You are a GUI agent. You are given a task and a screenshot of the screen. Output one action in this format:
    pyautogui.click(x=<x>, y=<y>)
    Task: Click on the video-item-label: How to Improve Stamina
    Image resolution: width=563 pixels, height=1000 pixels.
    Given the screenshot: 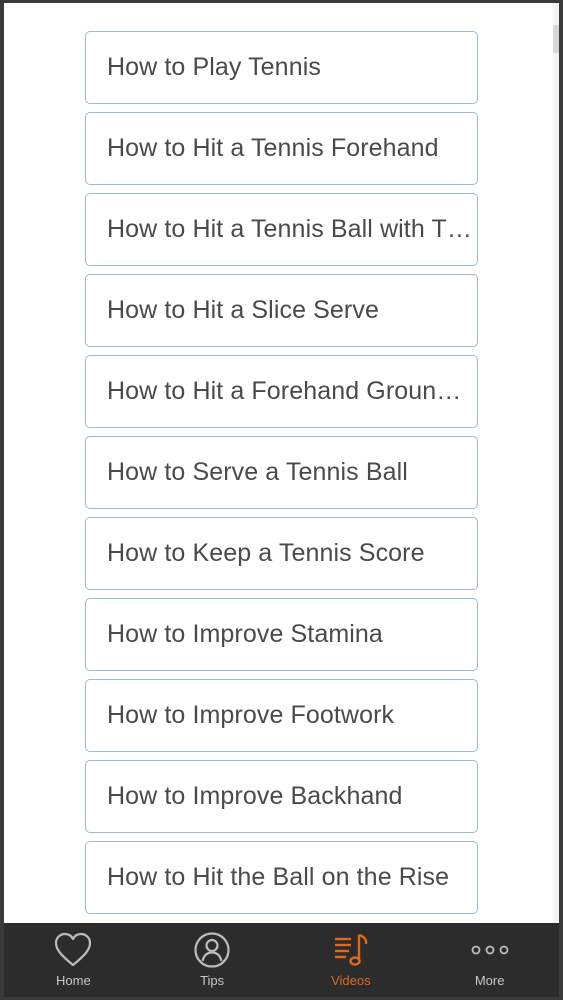 What is the action you would take?
    pyautogui.click(x=245, y=634)
    